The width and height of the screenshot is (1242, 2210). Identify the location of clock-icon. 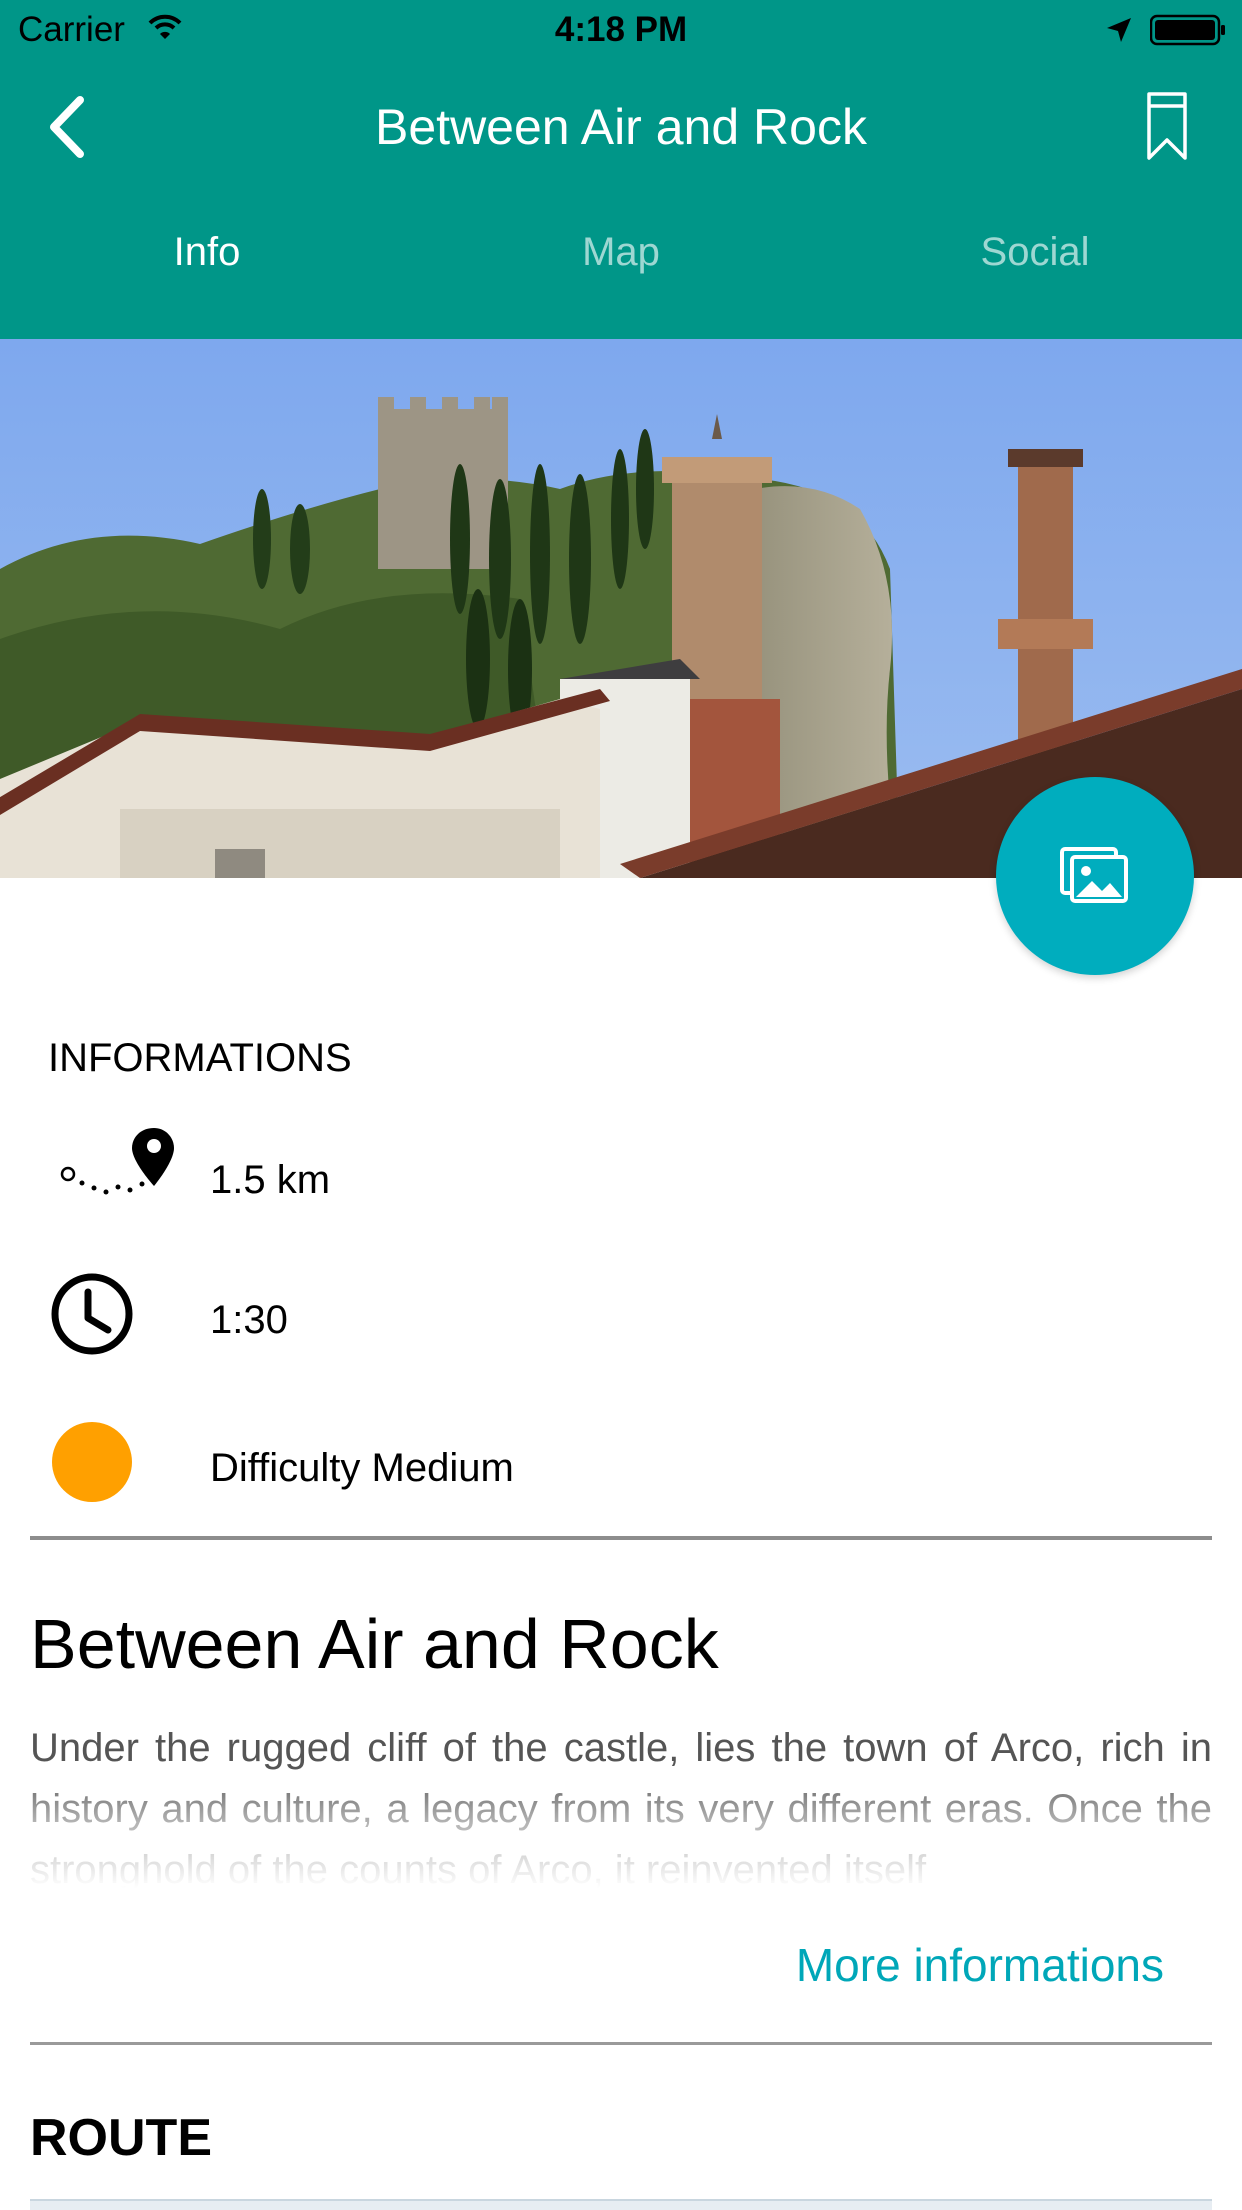
(92, 1314).